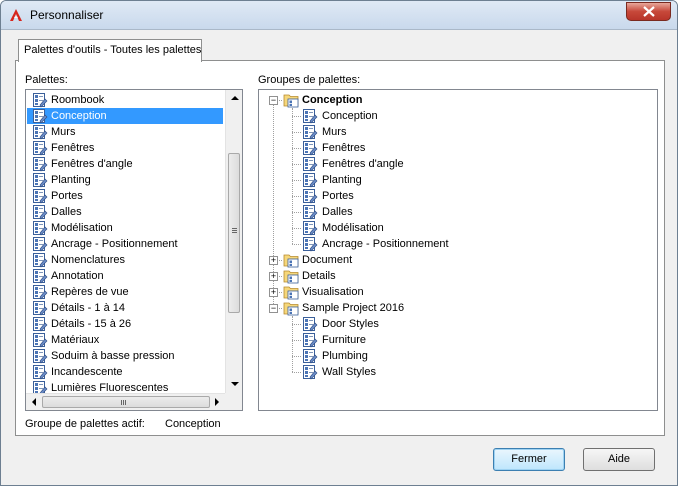 The image size is (678, 486). I want to click on palette-list-item: Annotation, so click(125, 276).